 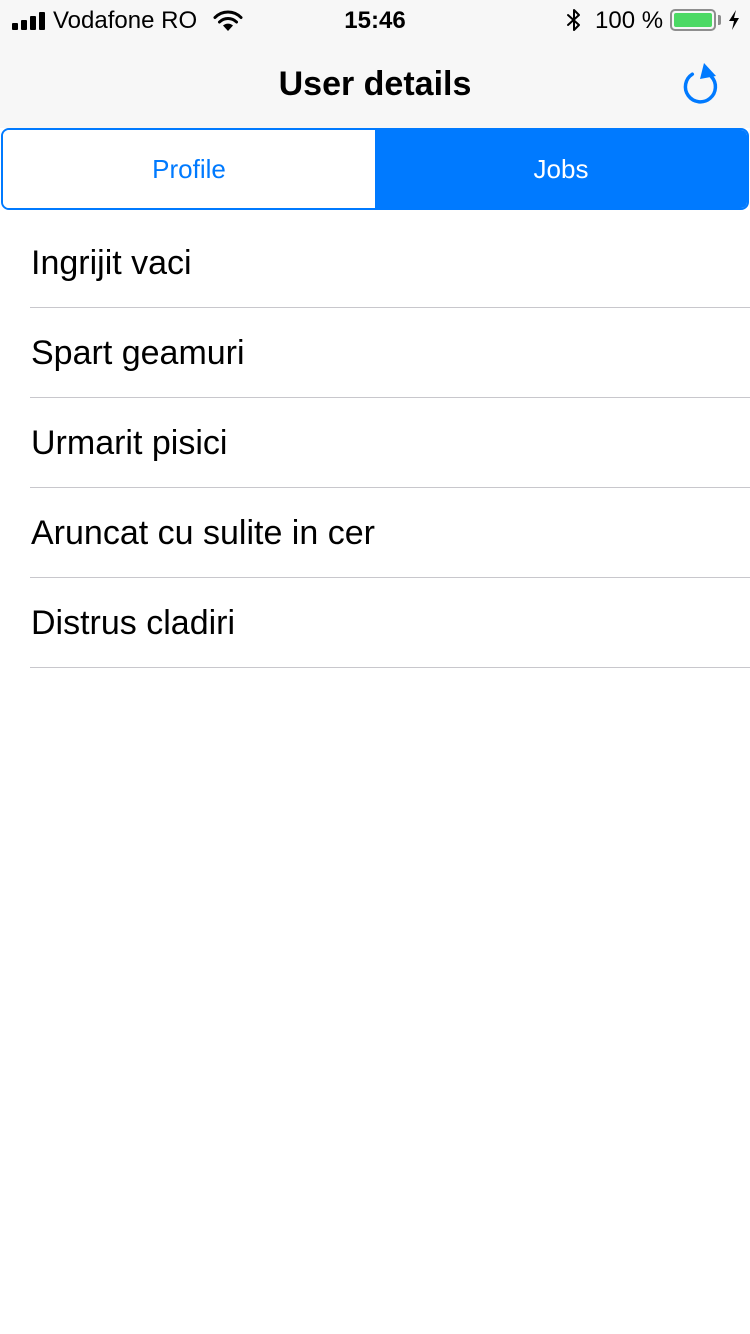 I want to click on tab-profile: Profile, so click(x=189, y=169).